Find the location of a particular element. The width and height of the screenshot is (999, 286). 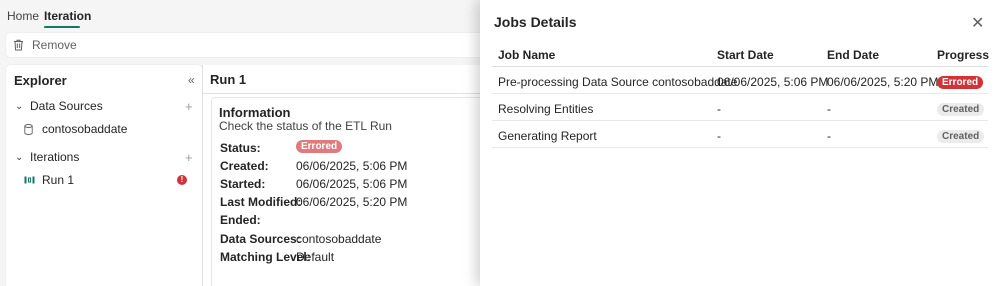

last-modified-label: Last Modified: is located at coordinates (261, 202).